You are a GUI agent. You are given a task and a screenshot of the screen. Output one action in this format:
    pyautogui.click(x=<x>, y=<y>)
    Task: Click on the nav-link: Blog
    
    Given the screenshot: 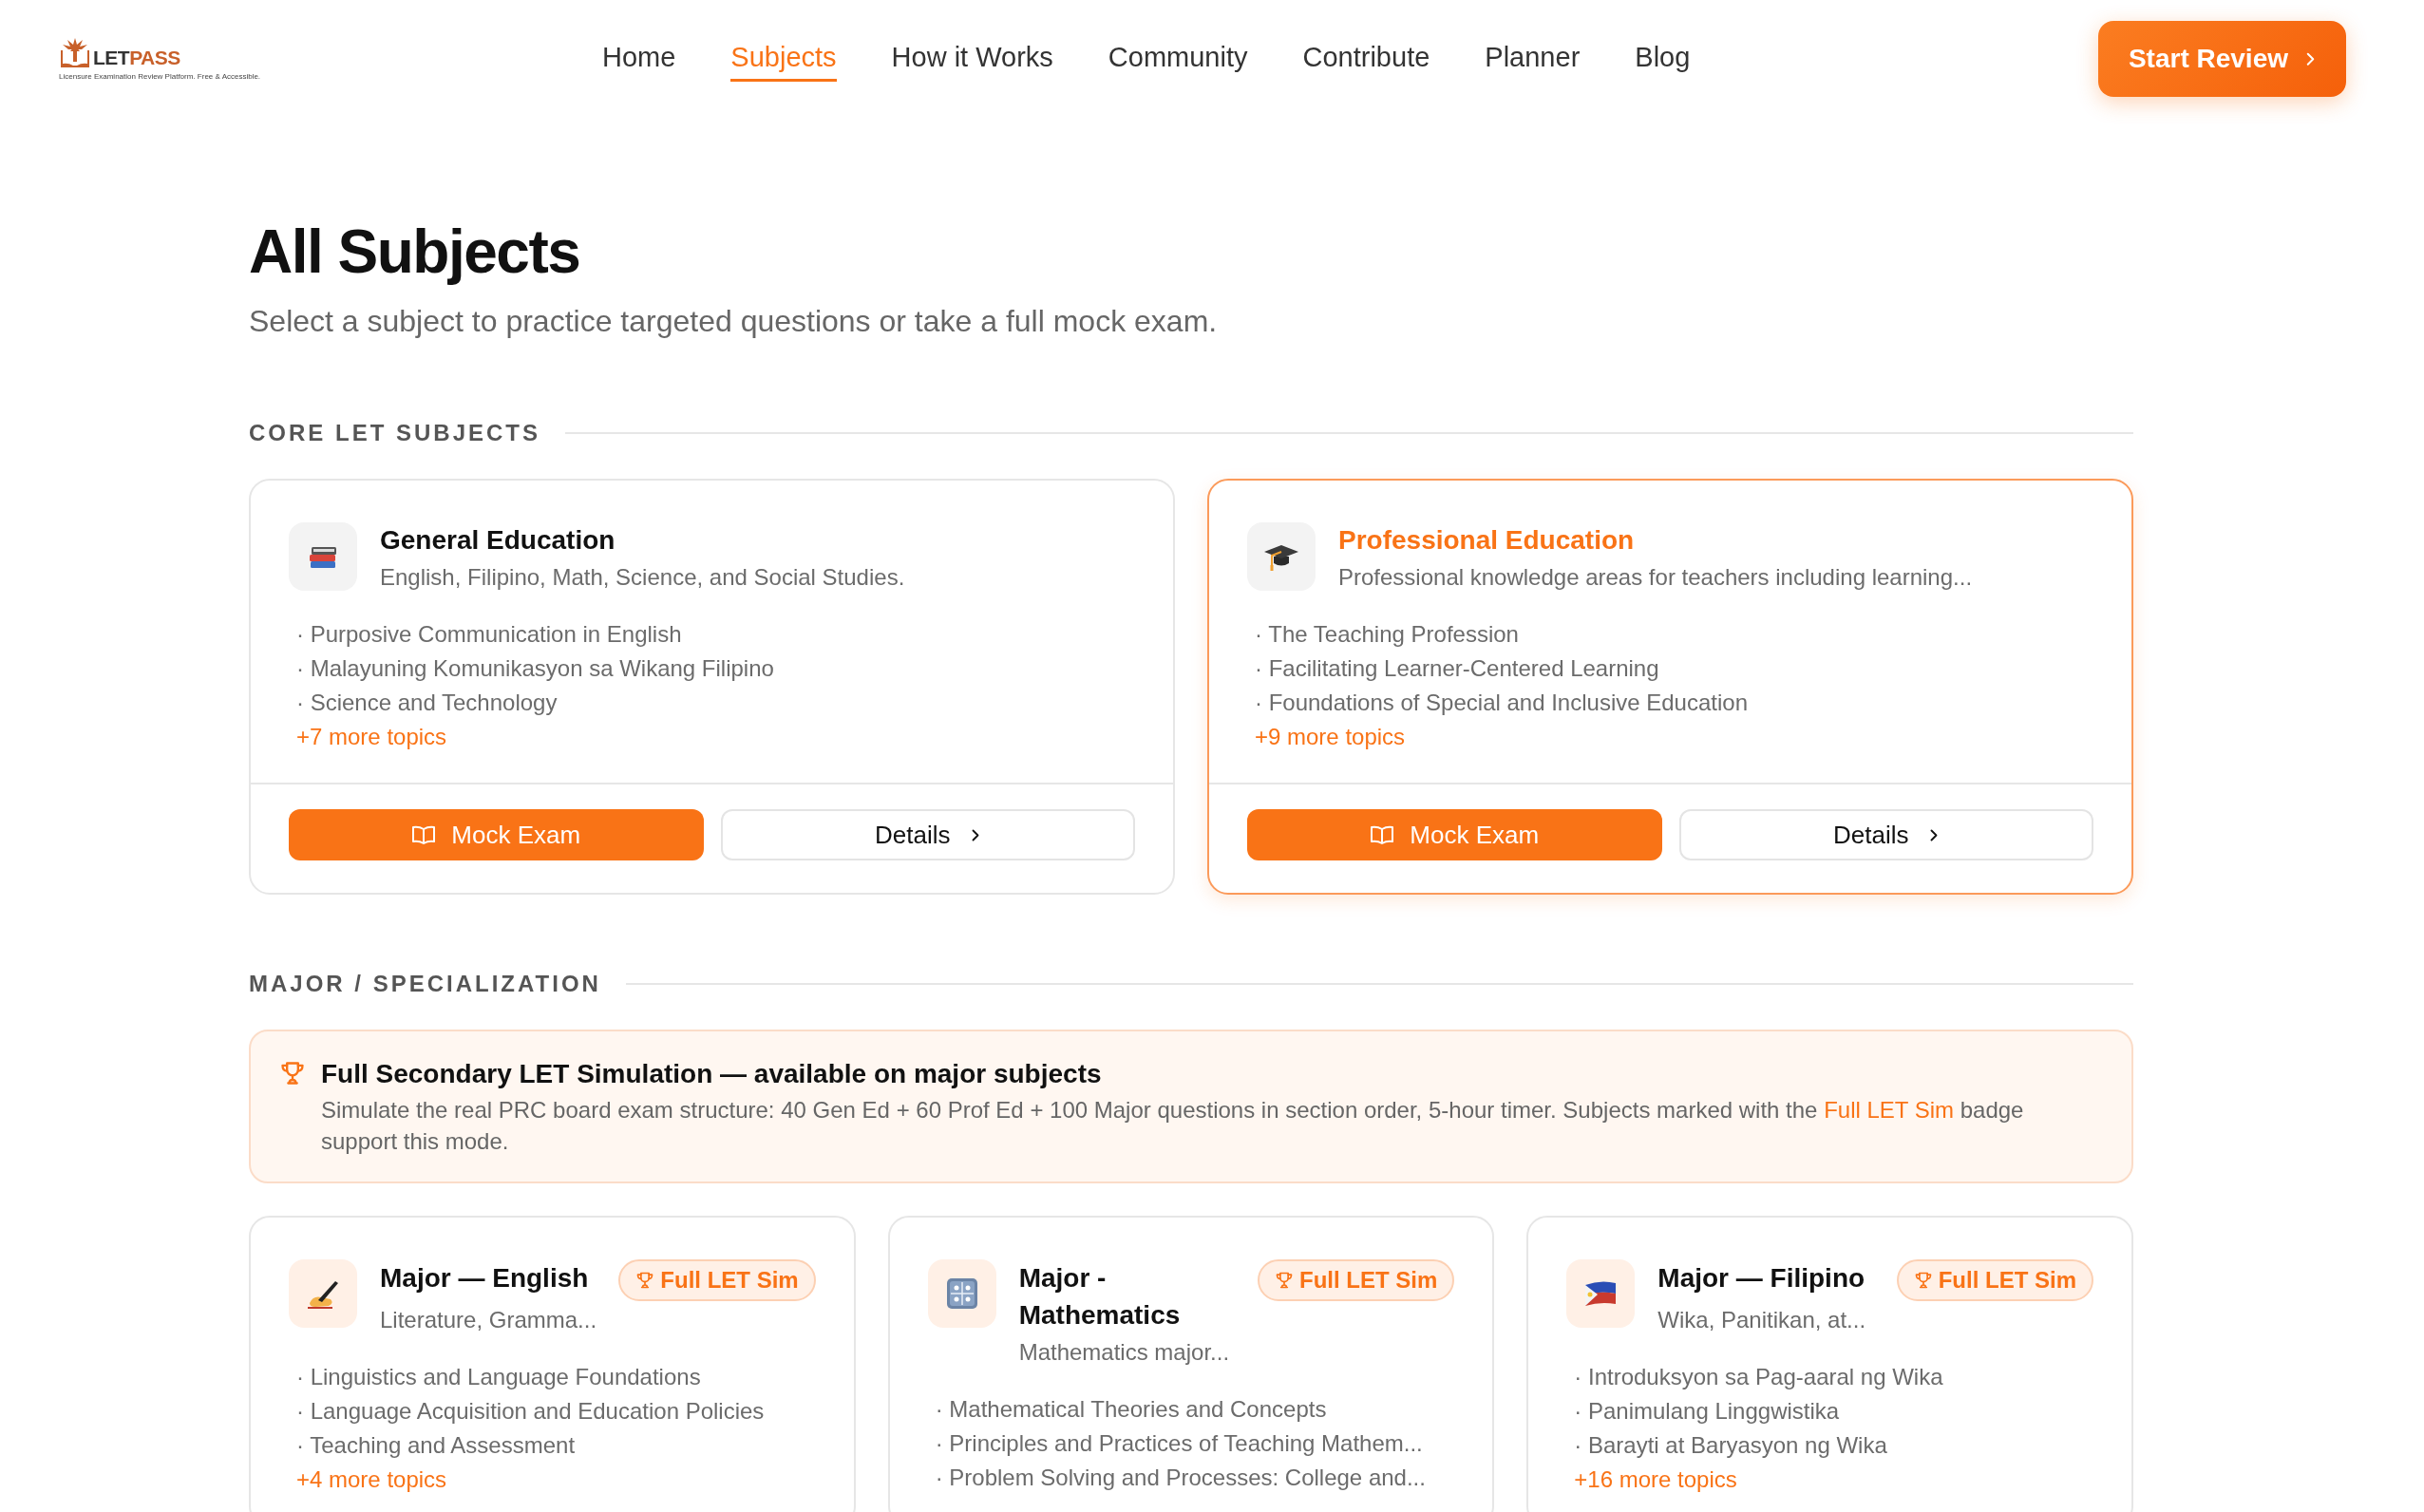 What is the action you would take?
    pyautogui.click(x=1663, y=59)
    